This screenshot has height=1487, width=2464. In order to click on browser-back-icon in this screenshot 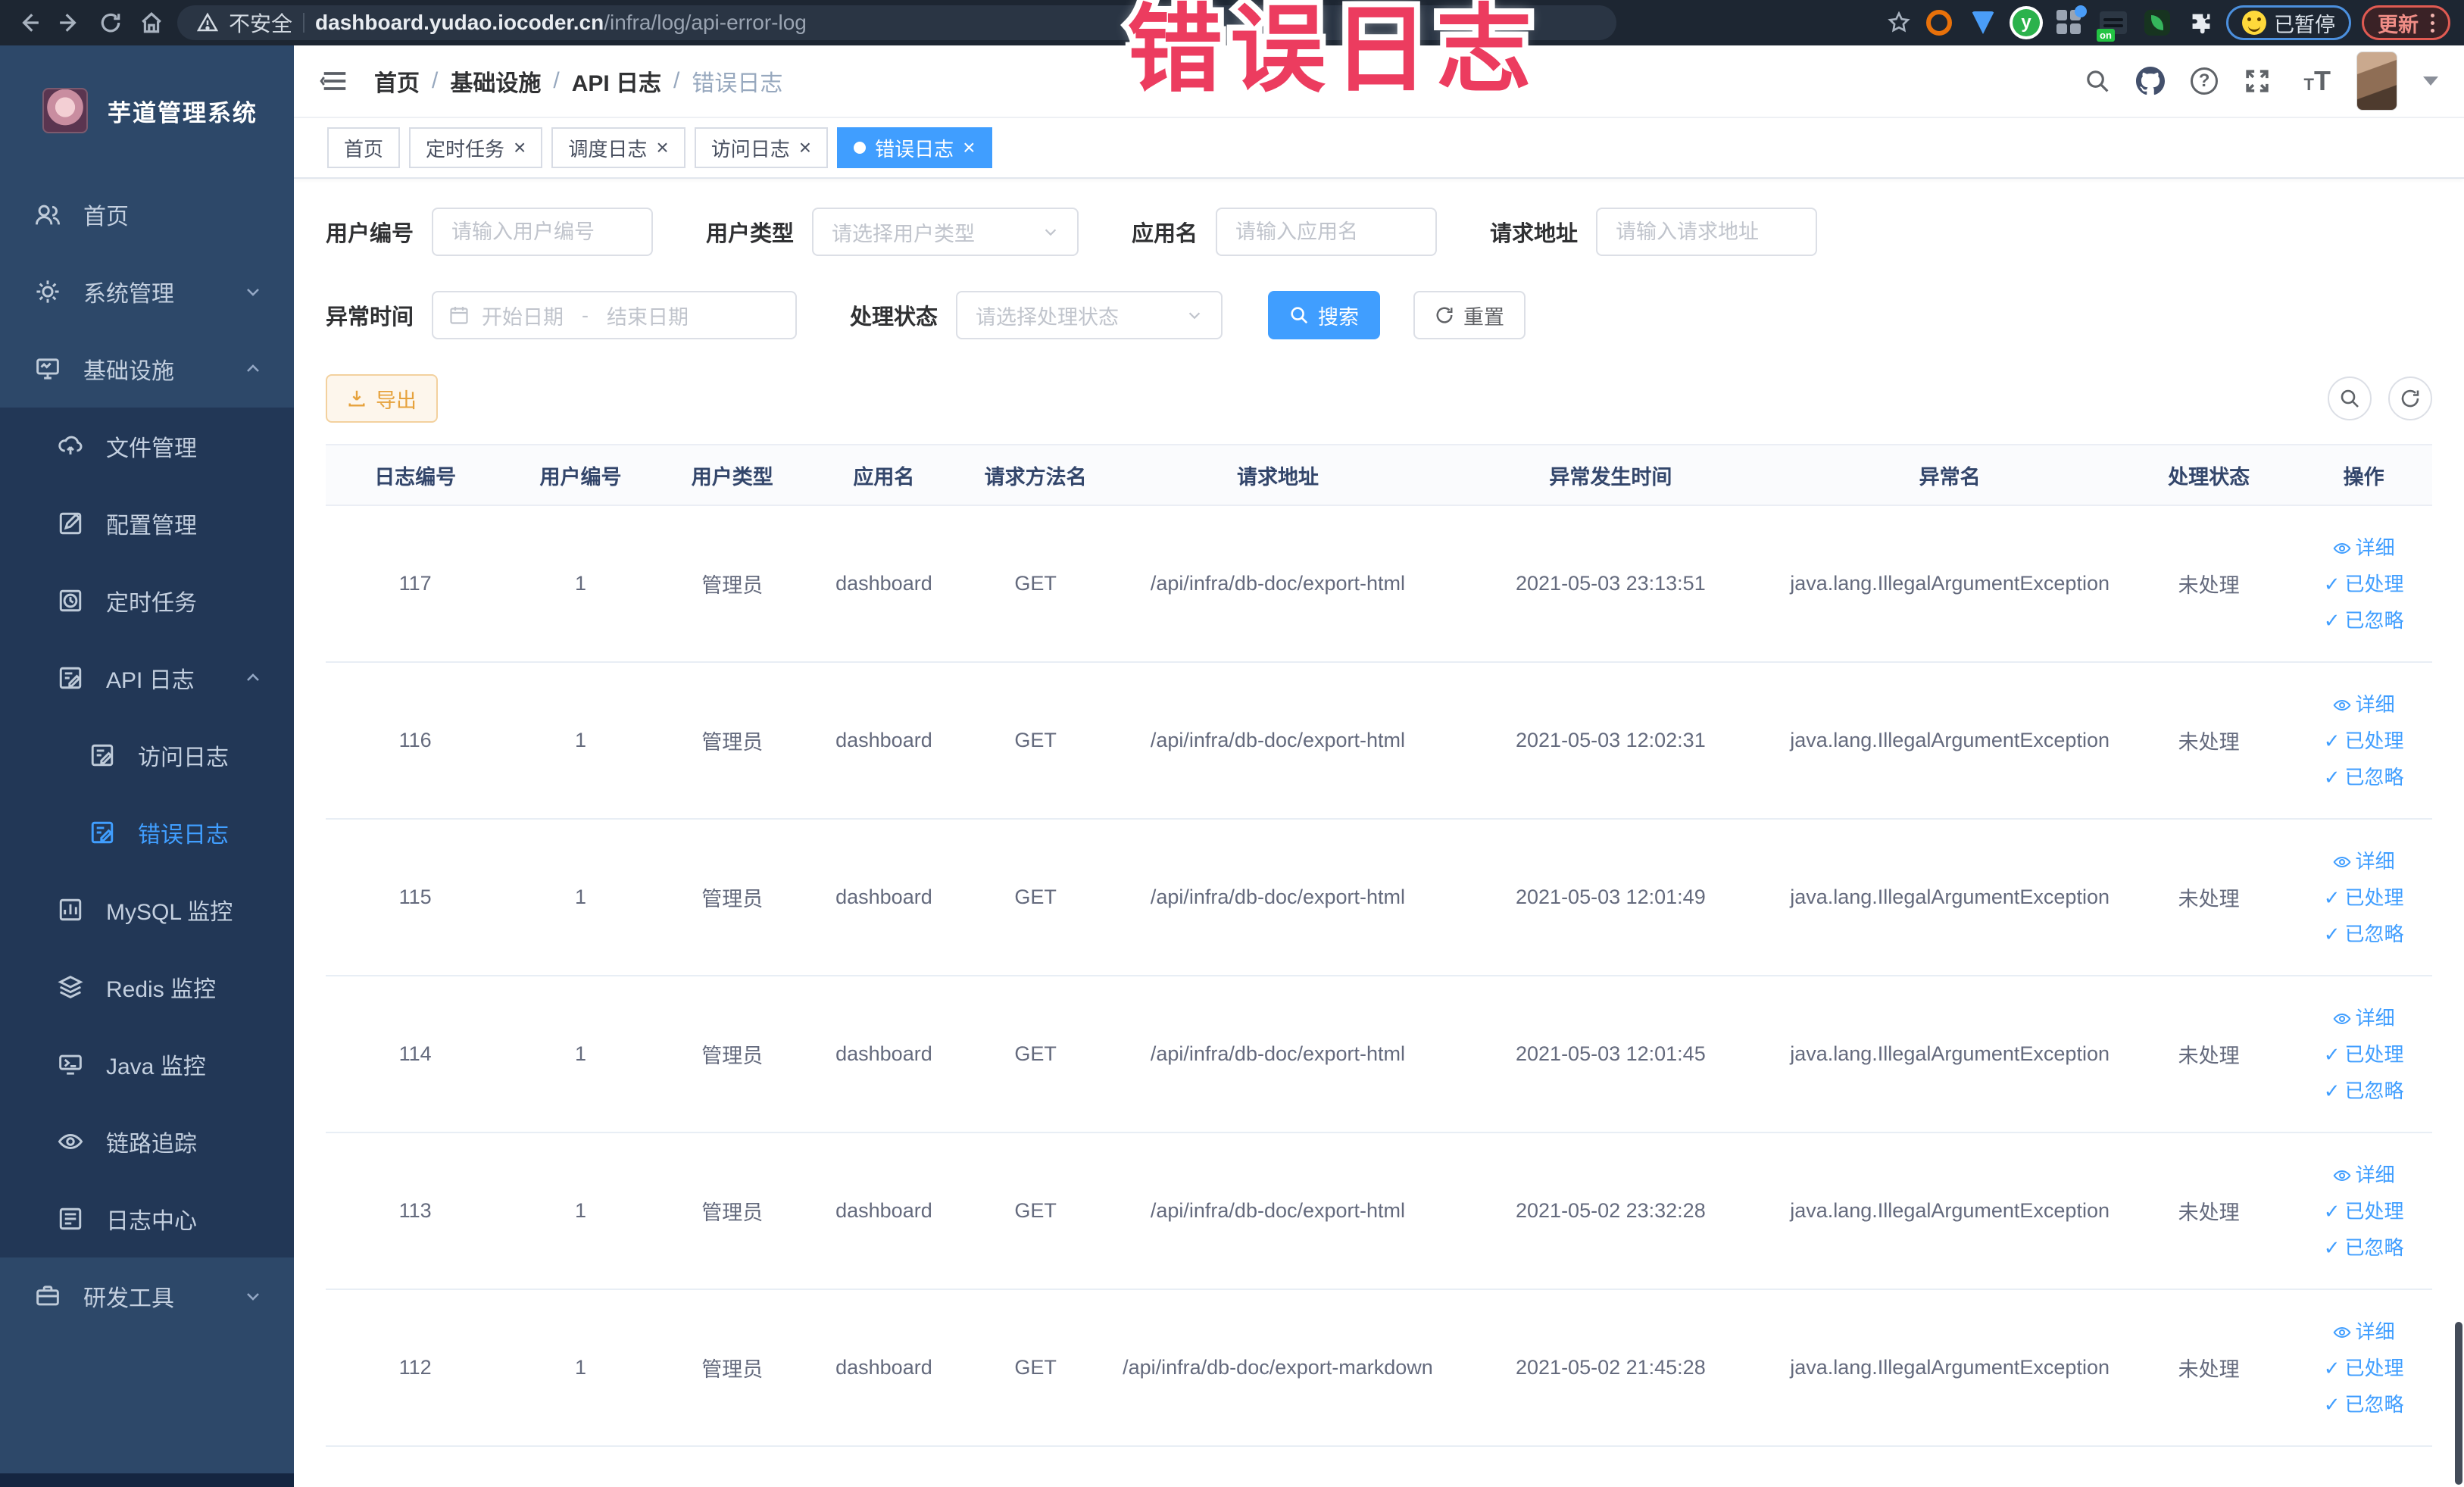, I will do `click(29, 23)`.